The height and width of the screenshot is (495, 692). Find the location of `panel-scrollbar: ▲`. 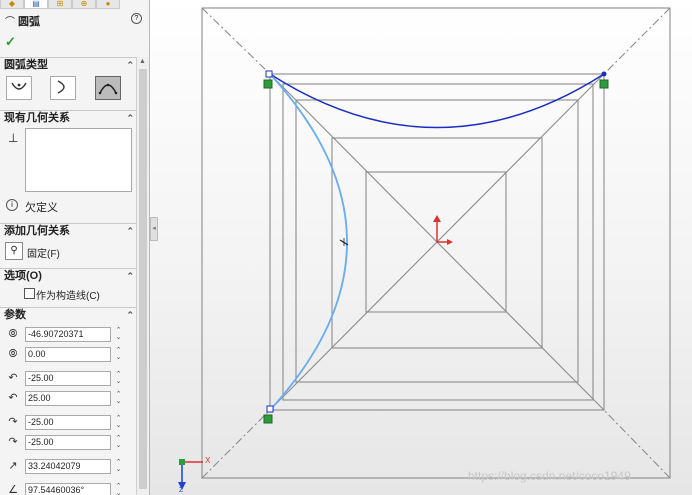

panel-scrollbar: ▲ is located at coordinates (142, 276).